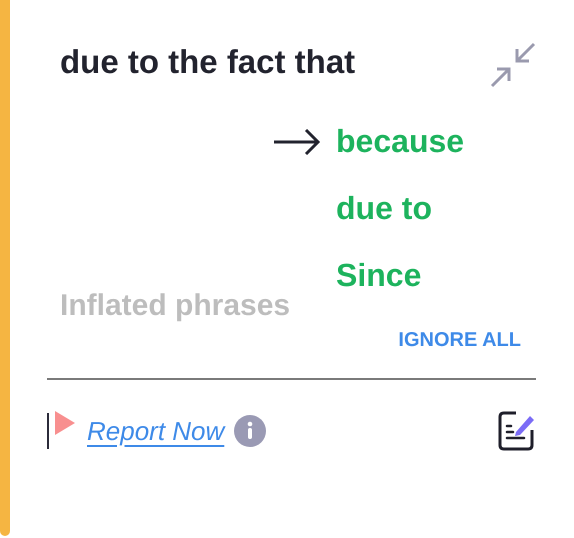 The image size is (574, 538). I want to click on report-now-link: Report Now, so click(155, 431).